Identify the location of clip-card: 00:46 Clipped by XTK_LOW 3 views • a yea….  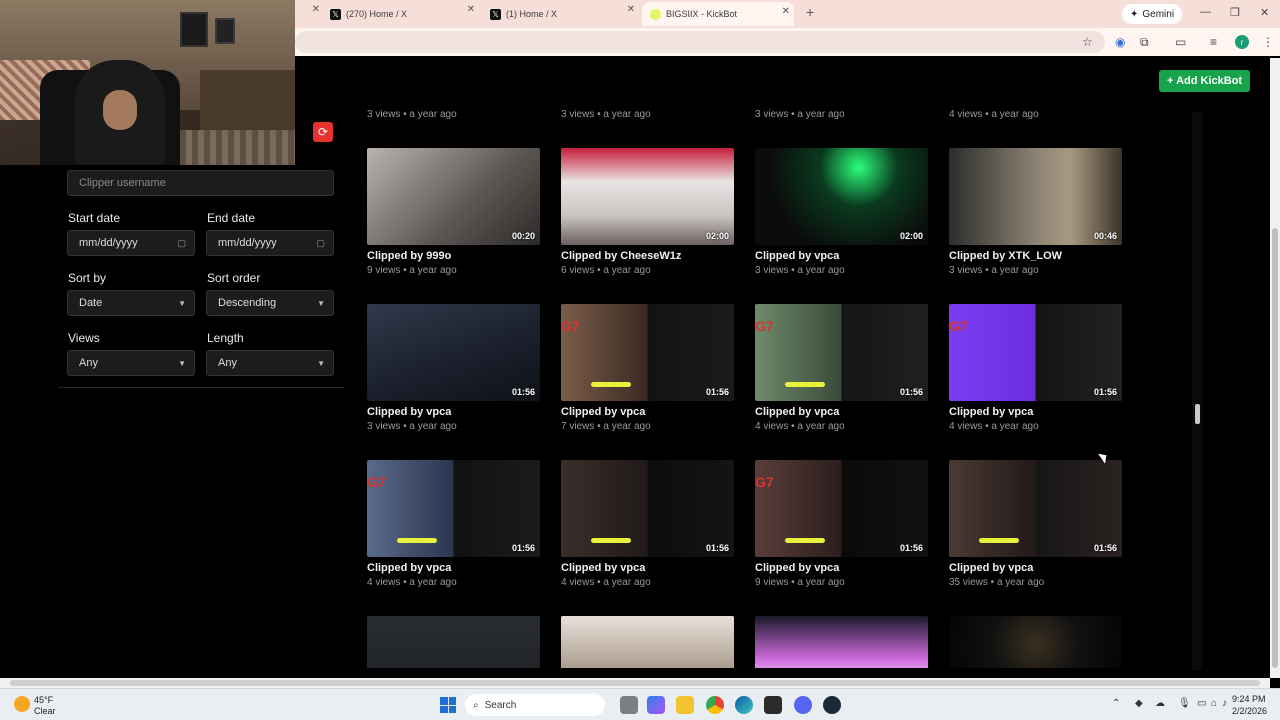
(1035, 212).